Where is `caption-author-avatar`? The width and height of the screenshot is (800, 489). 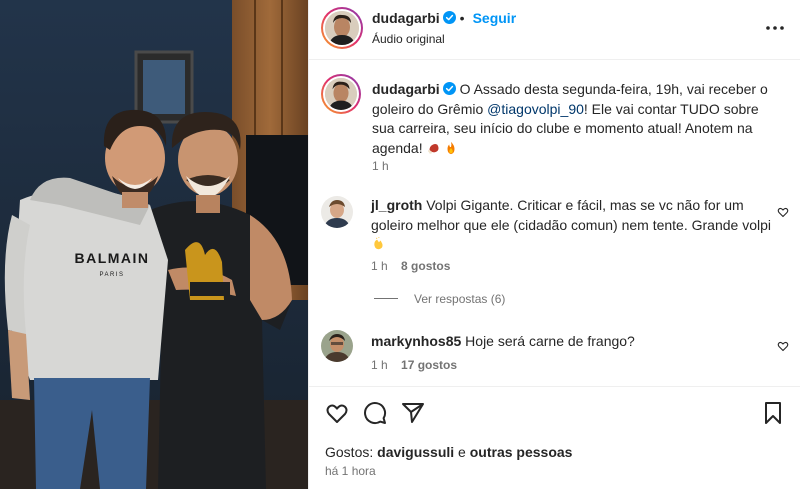 caption-author-avatar is located at coordinates (341, 94).